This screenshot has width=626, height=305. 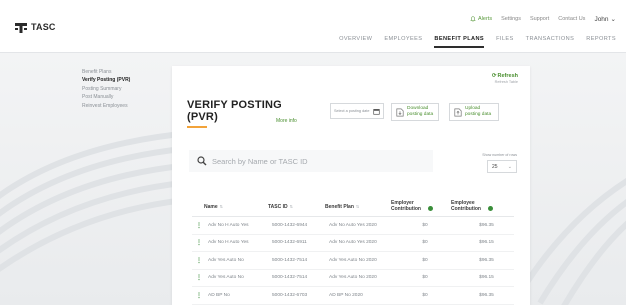 What do you see at coordinates (339, 206) in the screenshot?
I see `col-benefit-plan-label: Benefit Plan` at bounding box center [339, 206].